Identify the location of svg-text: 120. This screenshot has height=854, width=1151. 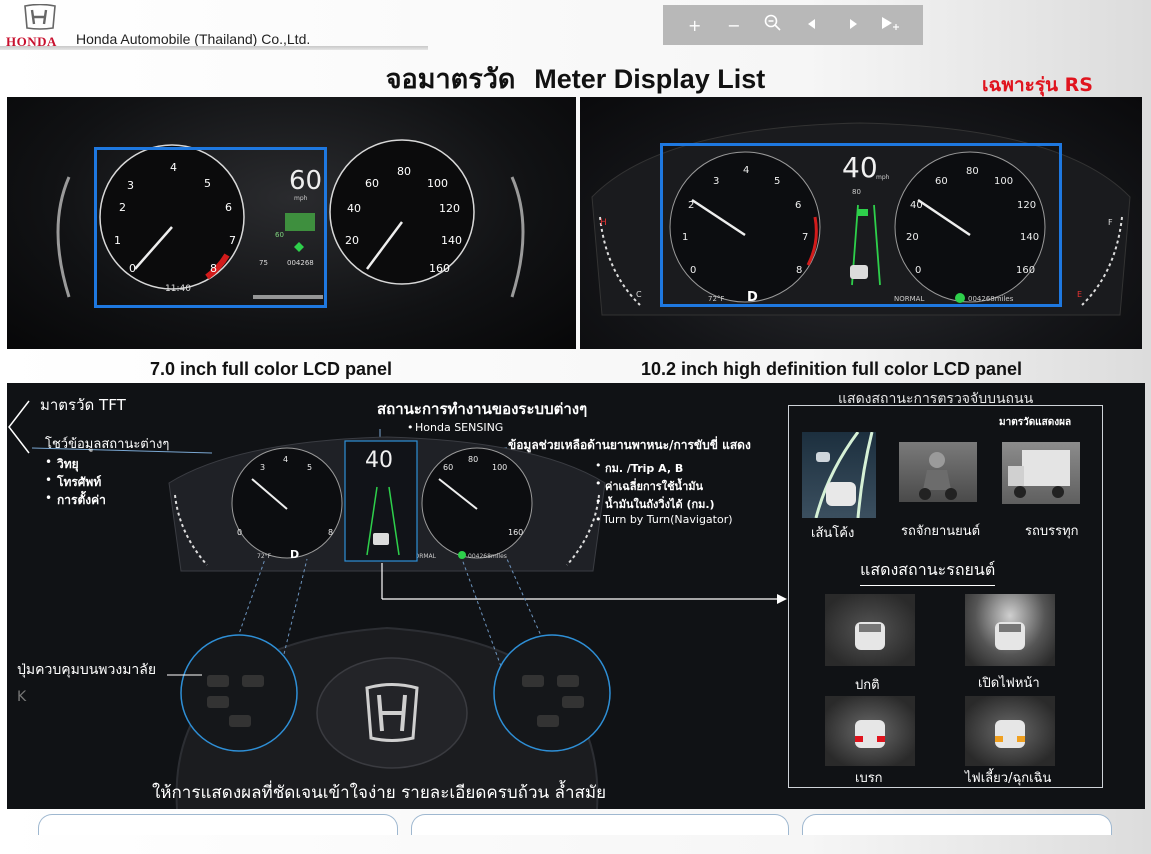
(449, 208).